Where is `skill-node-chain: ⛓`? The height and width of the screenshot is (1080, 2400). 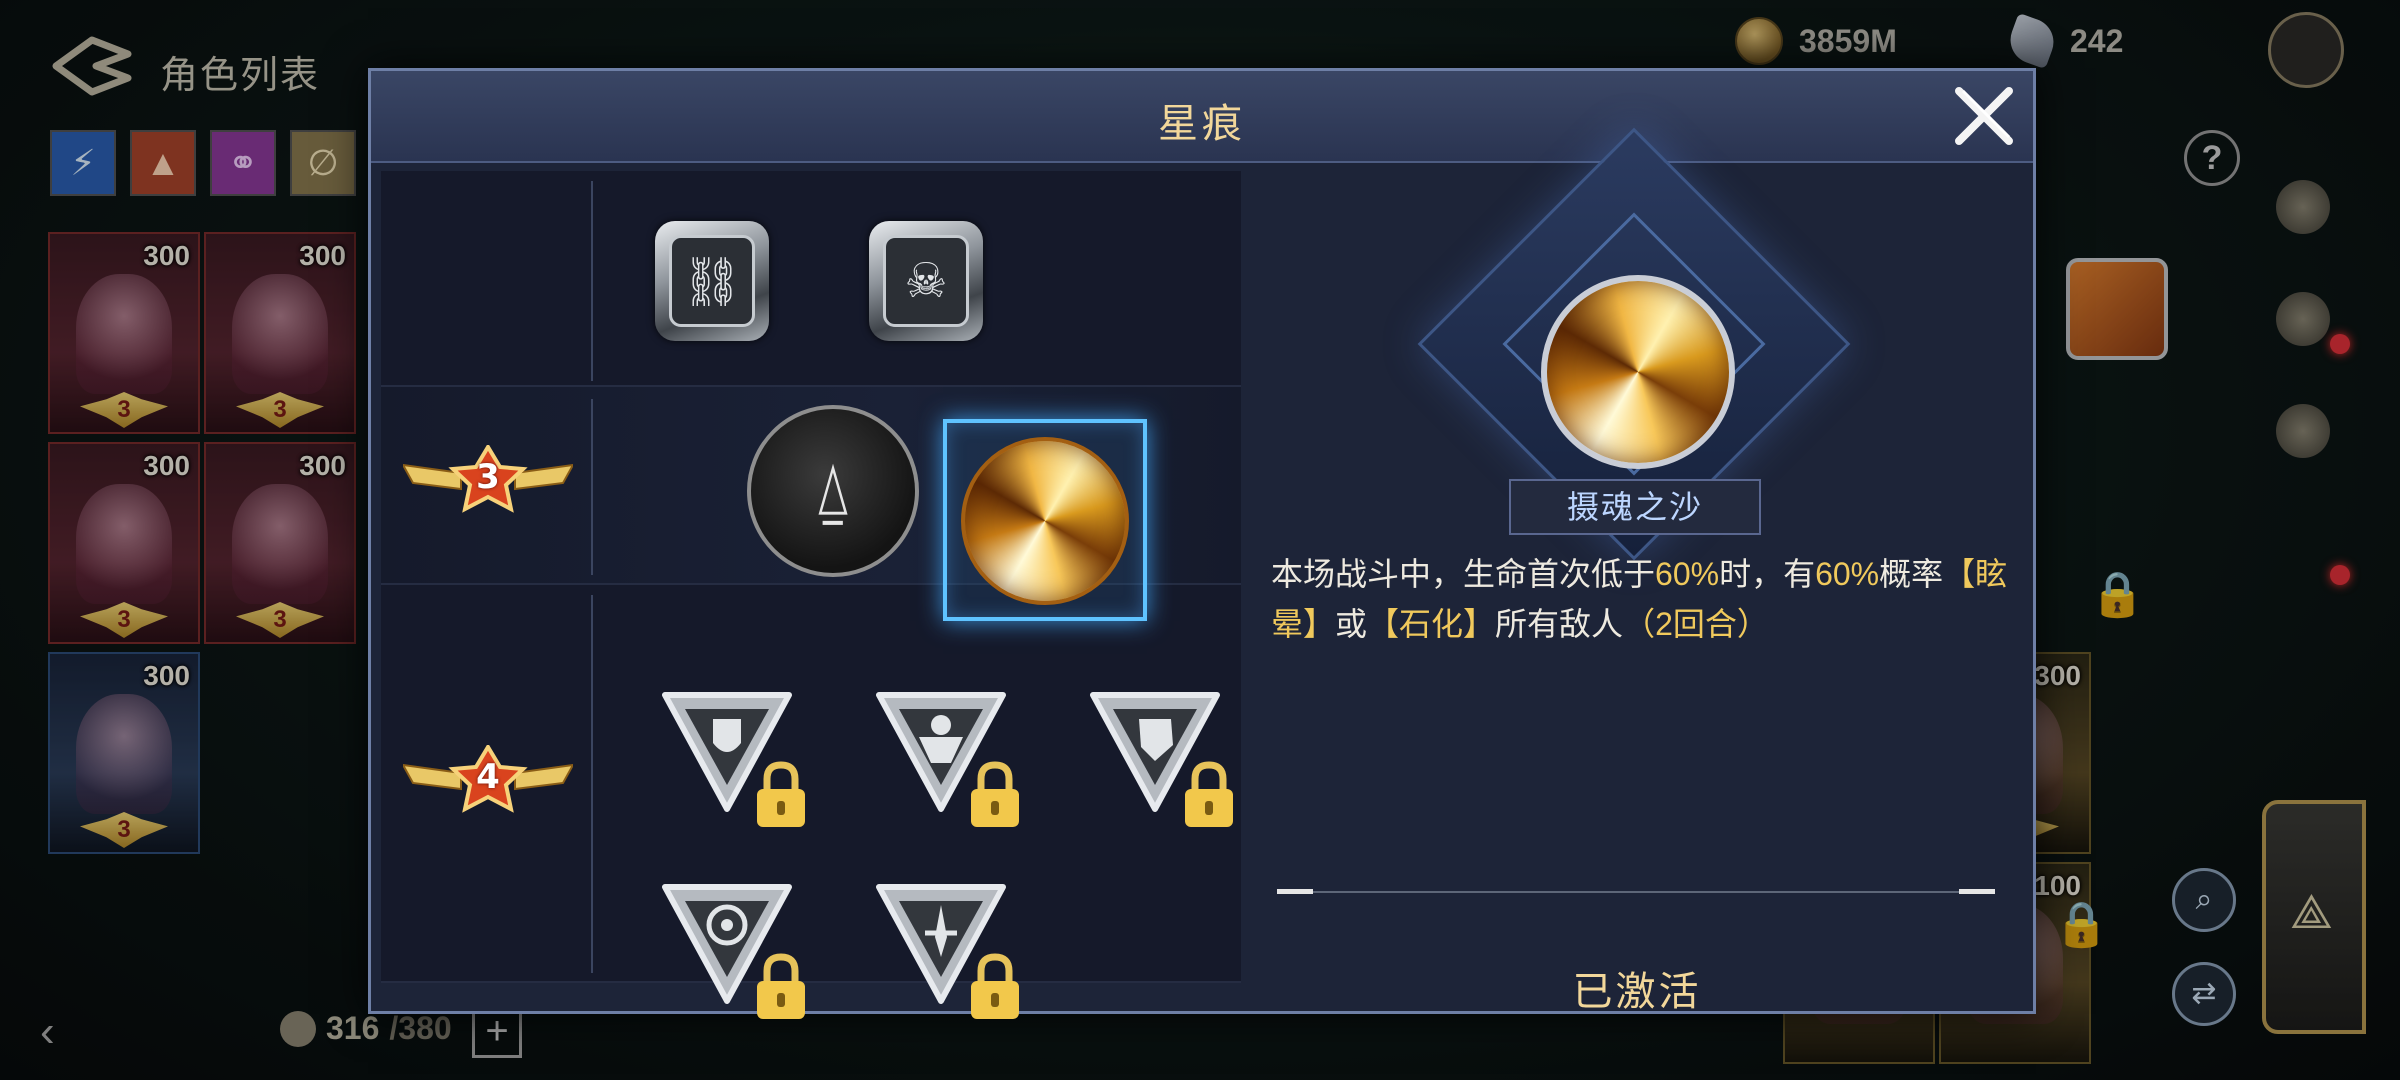 skill-node-chain: ⛓ is located at coordinates (712, 281).